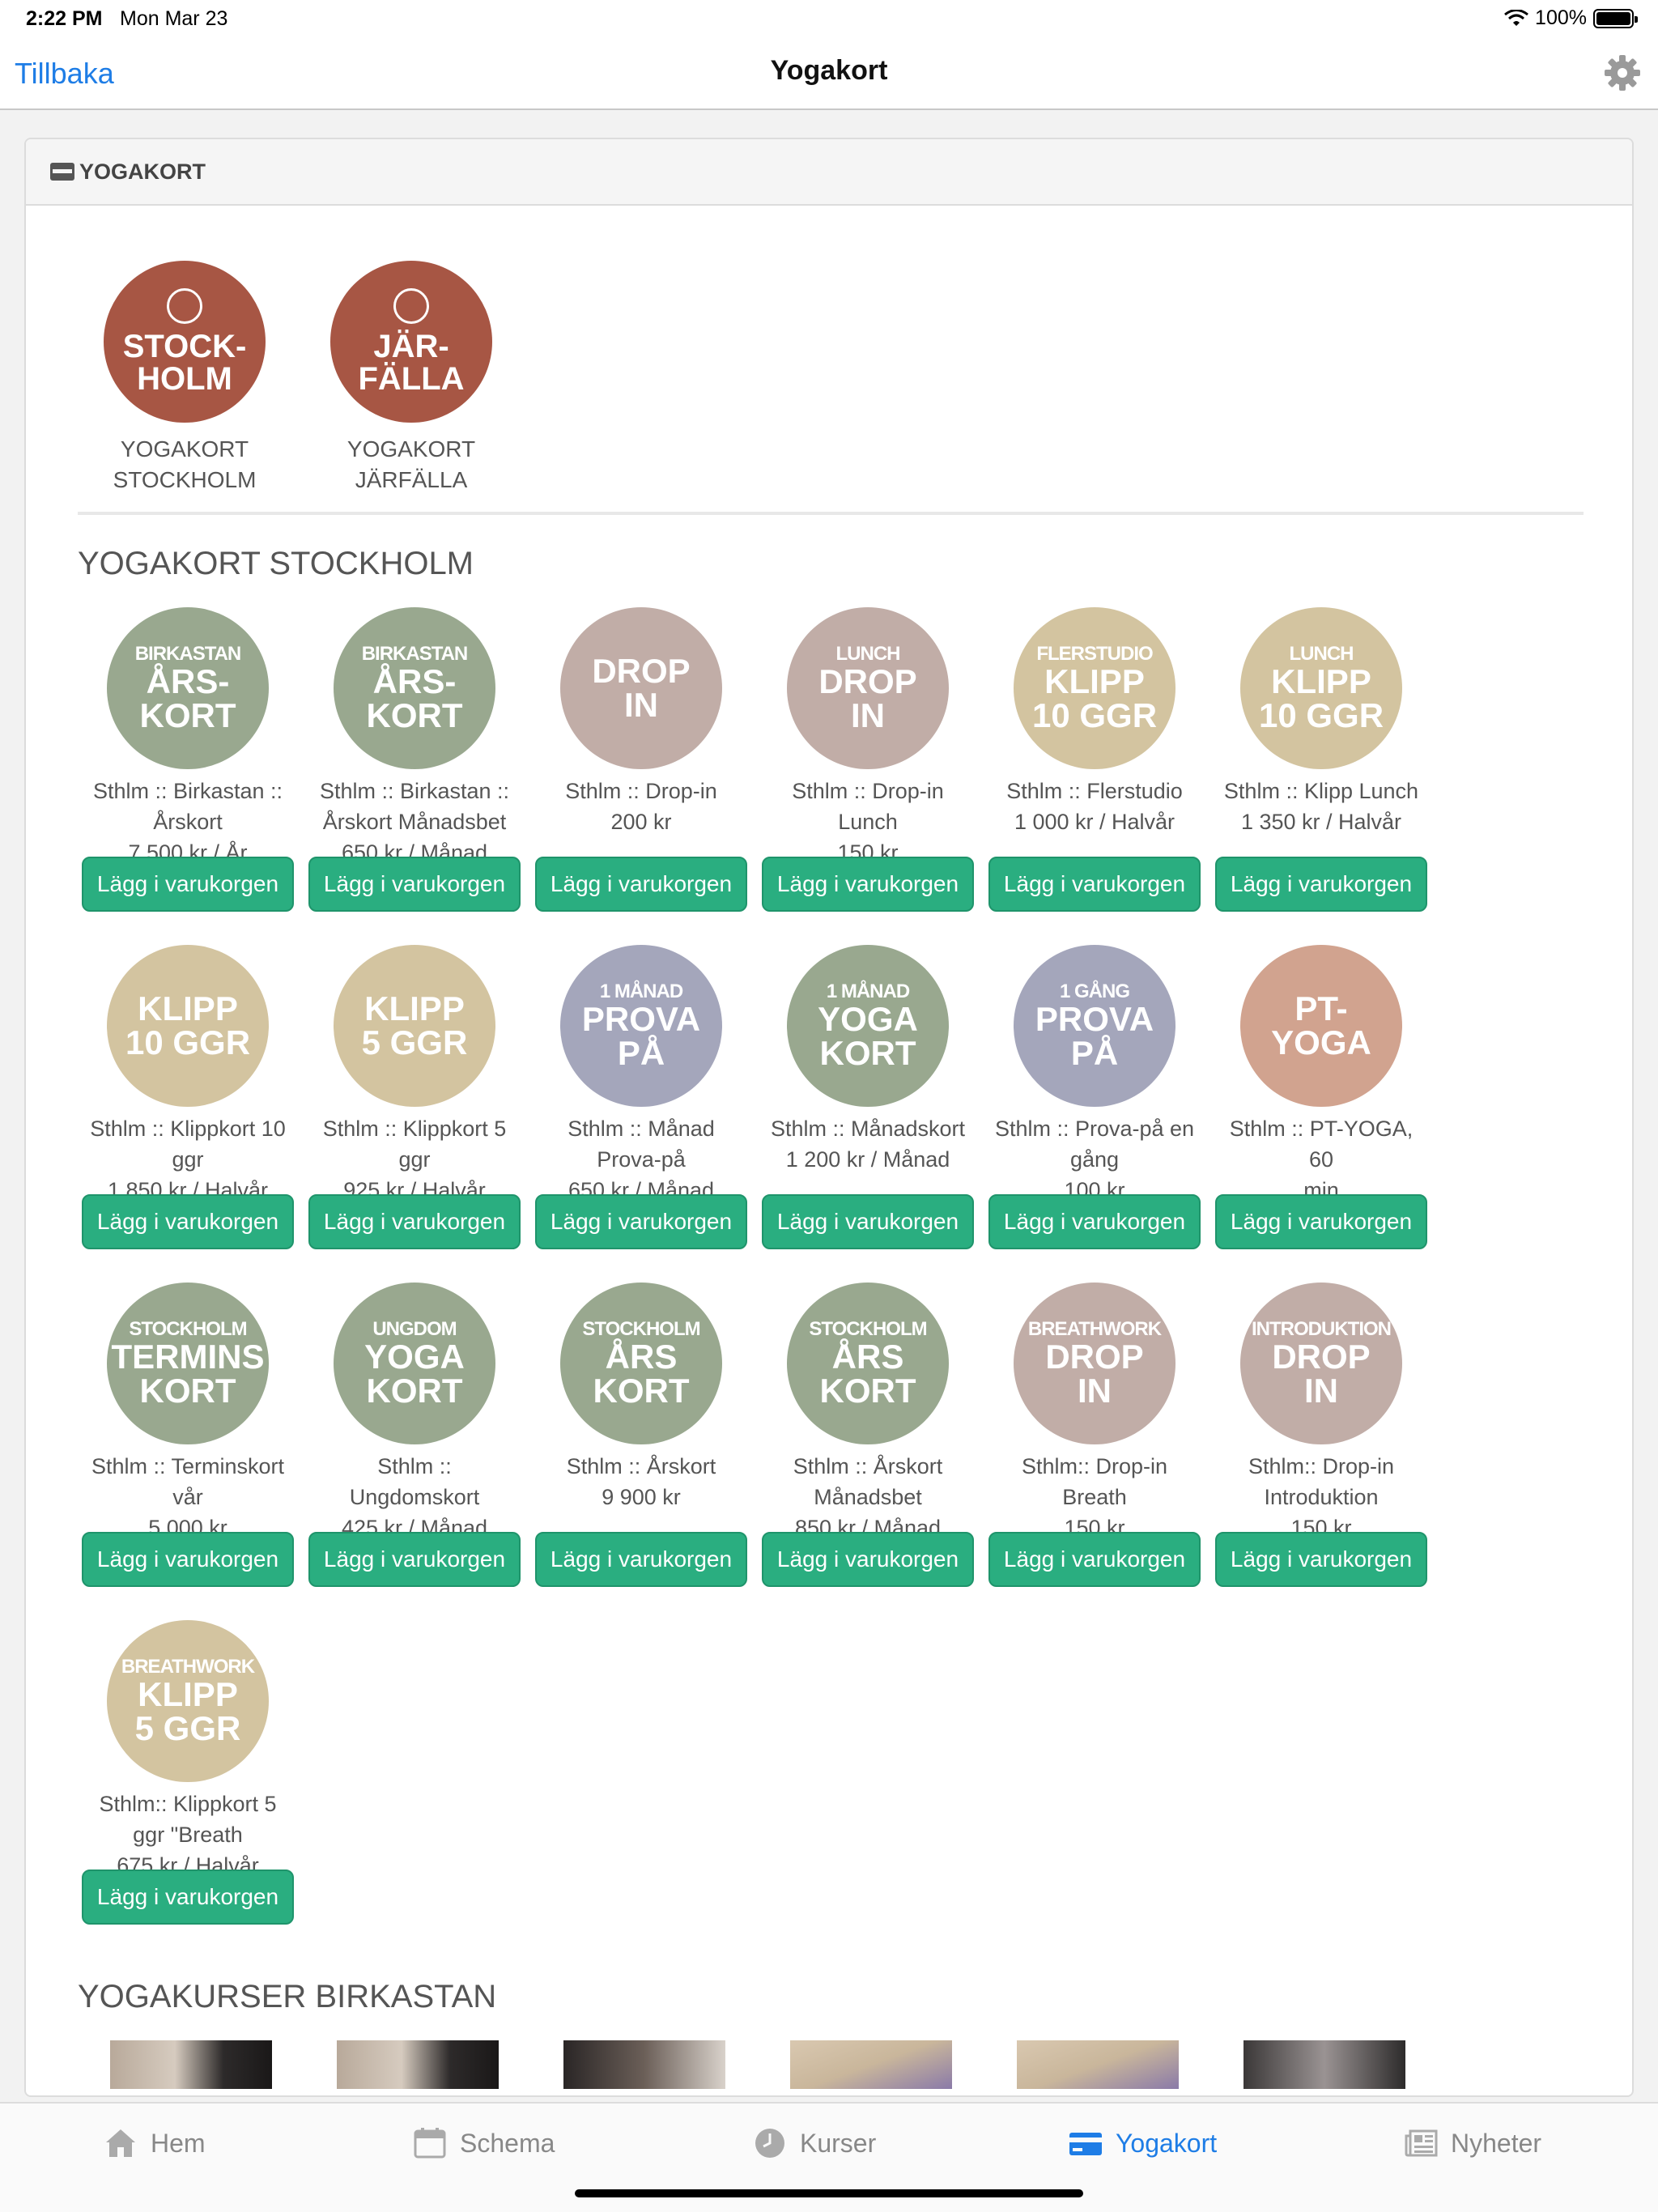 This screenshot has width=1658, height=2212. What do you see at coordinates (868, 791) in the screenshot?
I see `product-name-line: Sthlm :: Drop-in` at bounding box center [868, 791].